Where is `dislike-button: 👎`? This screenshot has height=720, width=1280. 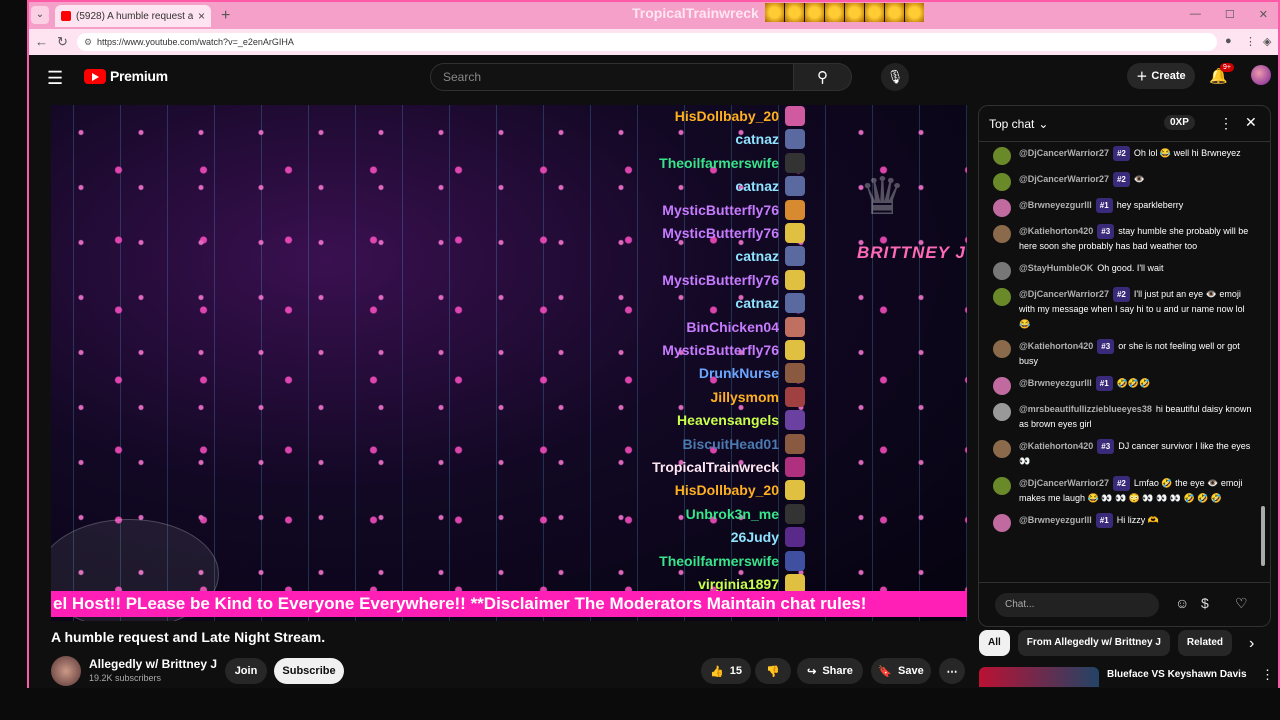 dislike-button: 👎 is located at coordinates (773, 671).